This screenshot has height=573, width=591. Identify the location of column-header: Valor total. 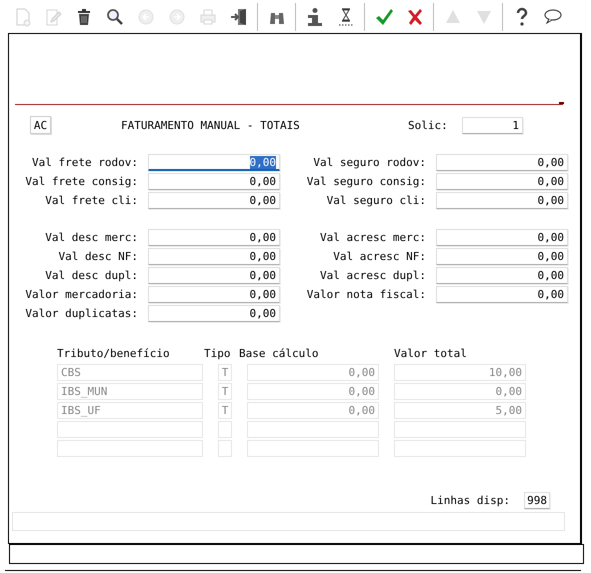
(431, 354).